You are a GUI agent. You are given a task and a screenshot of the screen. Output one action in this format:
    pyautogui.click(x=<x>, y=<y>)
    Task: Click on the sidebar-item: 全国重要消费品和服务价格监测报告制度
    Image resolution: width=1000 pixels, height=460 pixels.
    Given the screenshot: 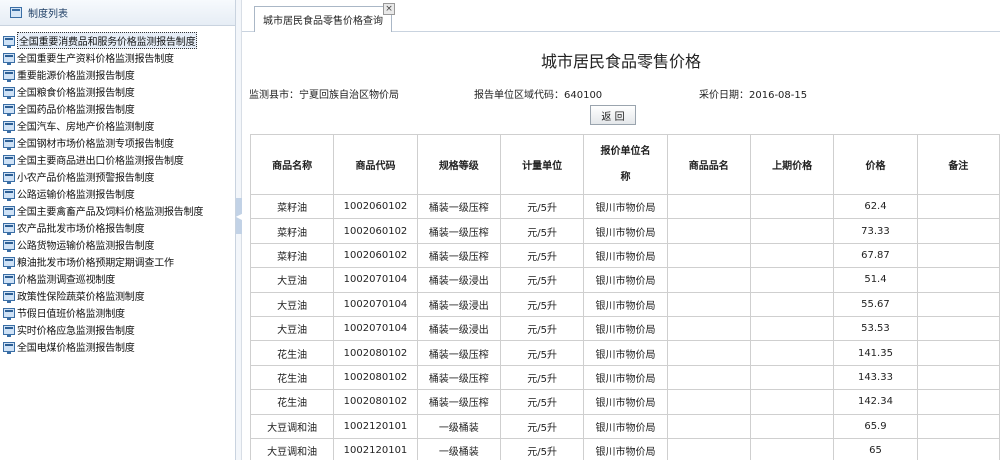 What is the action you would take?
    pyautogui.click(x=117, y=40)
    